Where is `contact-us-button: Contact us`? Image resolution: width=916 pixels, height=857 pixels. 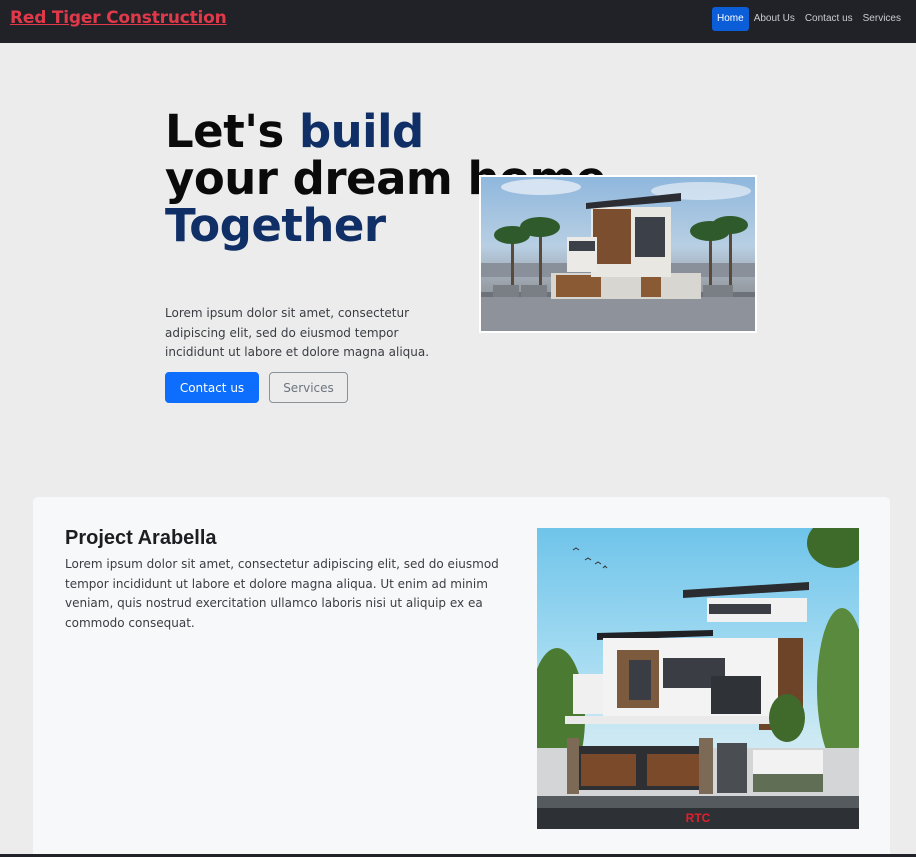 contact-us-button: Contact us is located at coordinates (212, 387).